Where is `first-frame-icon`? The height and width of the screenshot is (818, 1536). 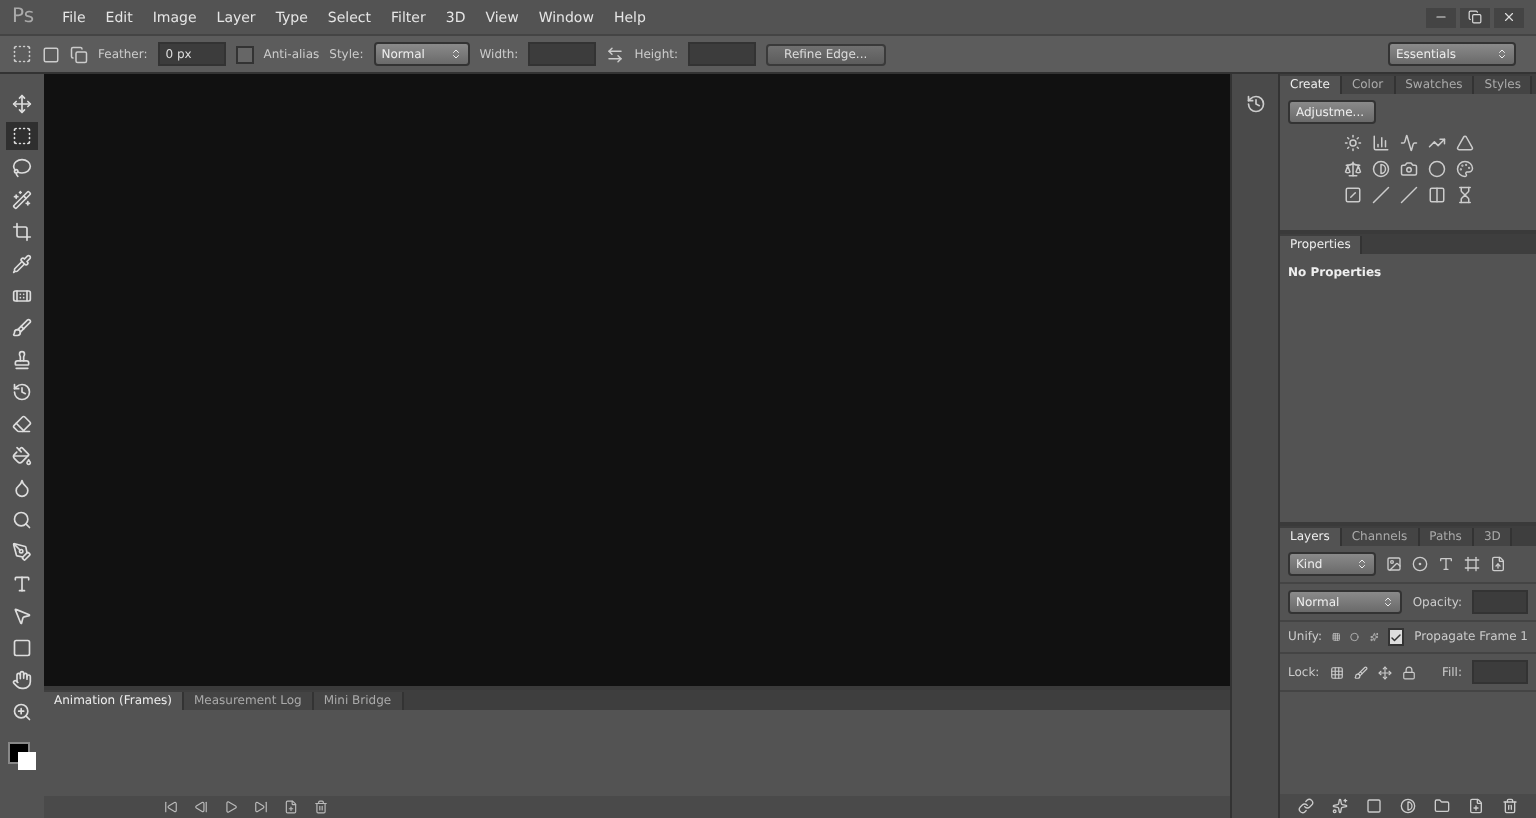
first-frame-icon is located at coordinates (171, 807).